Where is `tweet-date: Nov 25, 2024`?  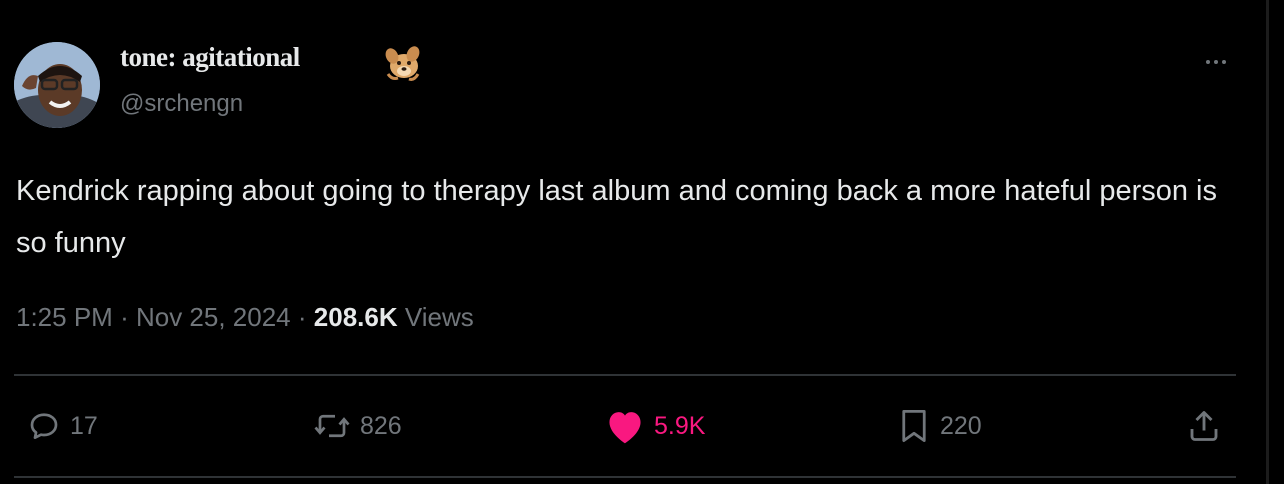
tweet-date: Nov 25, 2024 is located at coordinates (213, 317).